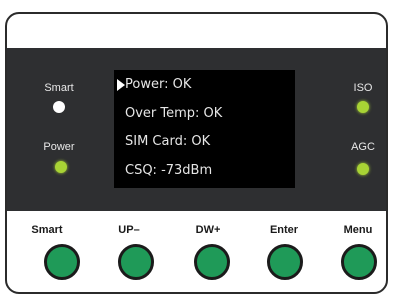  I want to click on menu-button-label: Menu, so click(358, 230).